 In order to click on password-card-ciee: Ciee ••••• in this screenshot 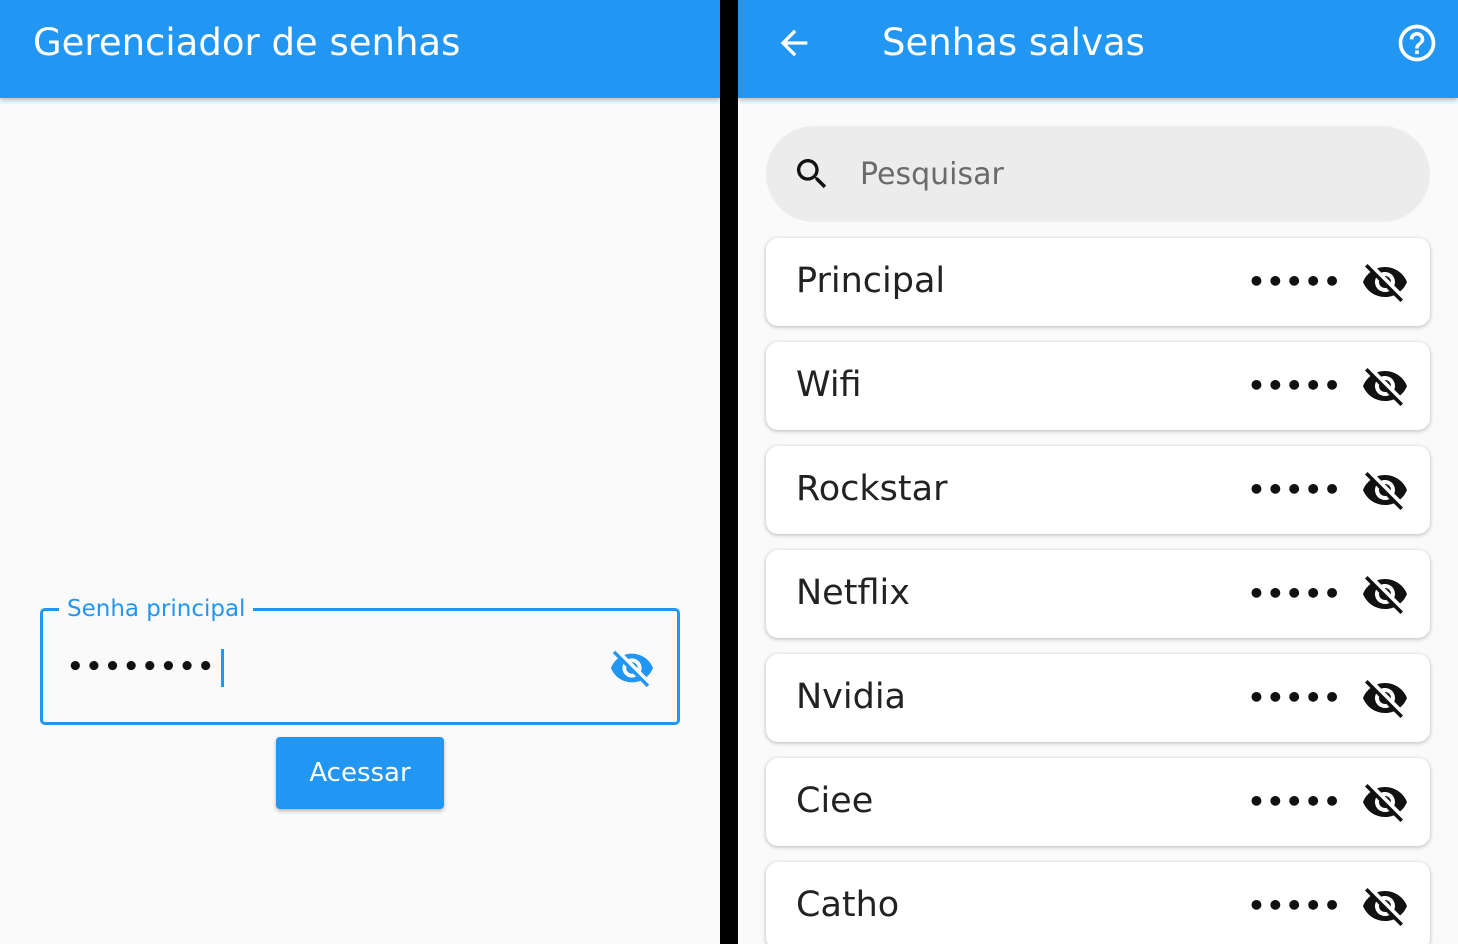, I will do `click(1098, 802)`.